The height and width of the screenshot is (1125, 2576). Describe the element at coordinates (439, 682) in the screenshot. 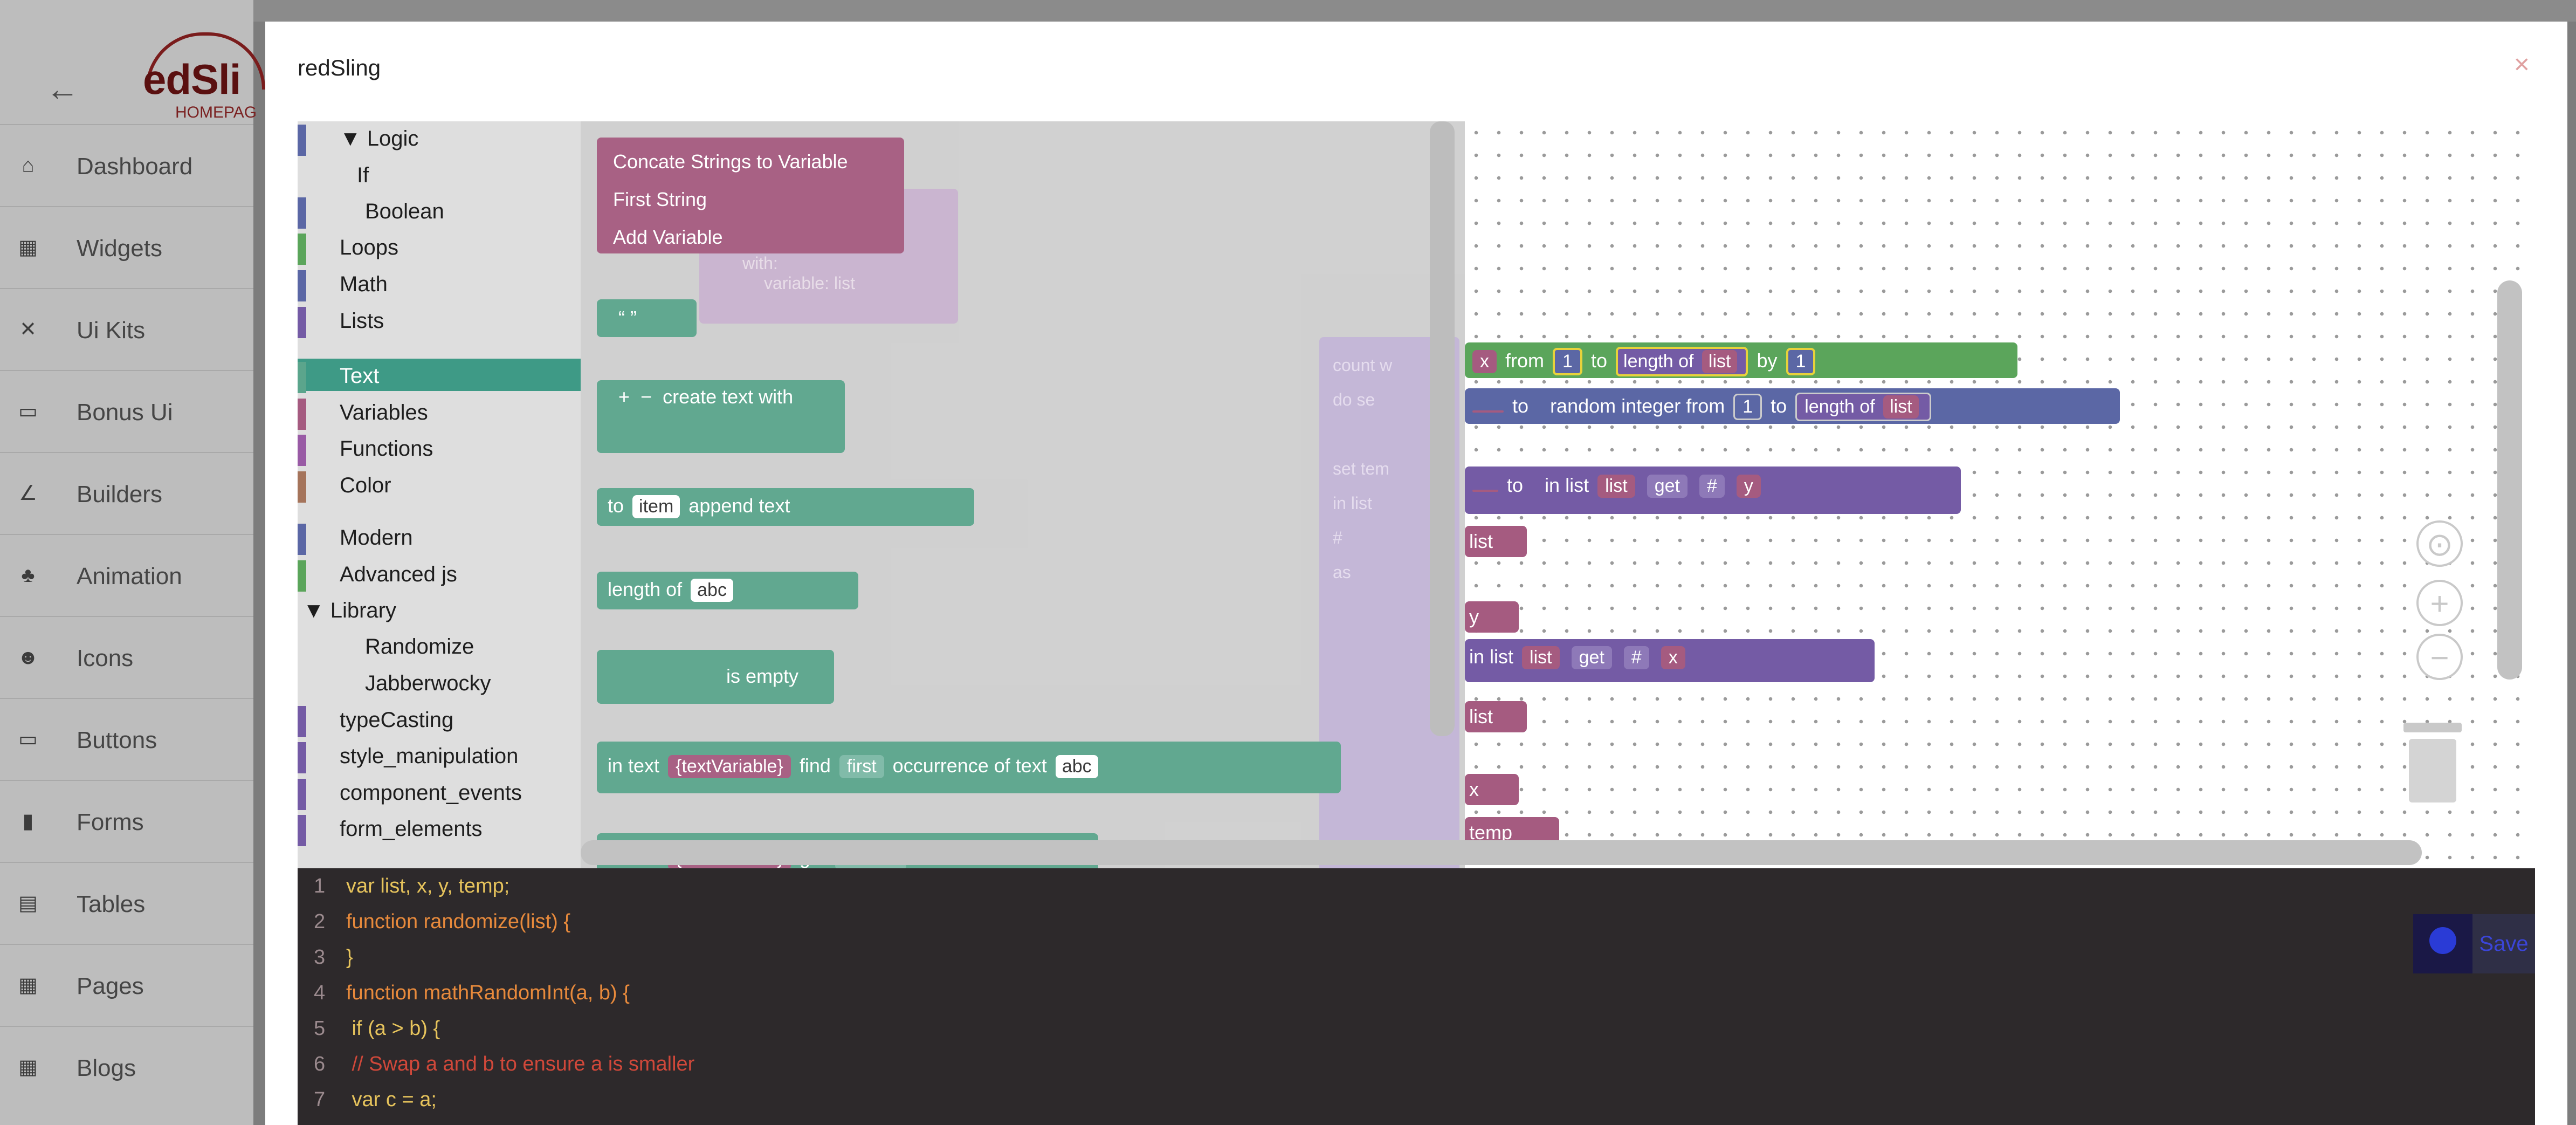

I see `toolbox-category-jabberwocky: Jabberwocky` at that location.